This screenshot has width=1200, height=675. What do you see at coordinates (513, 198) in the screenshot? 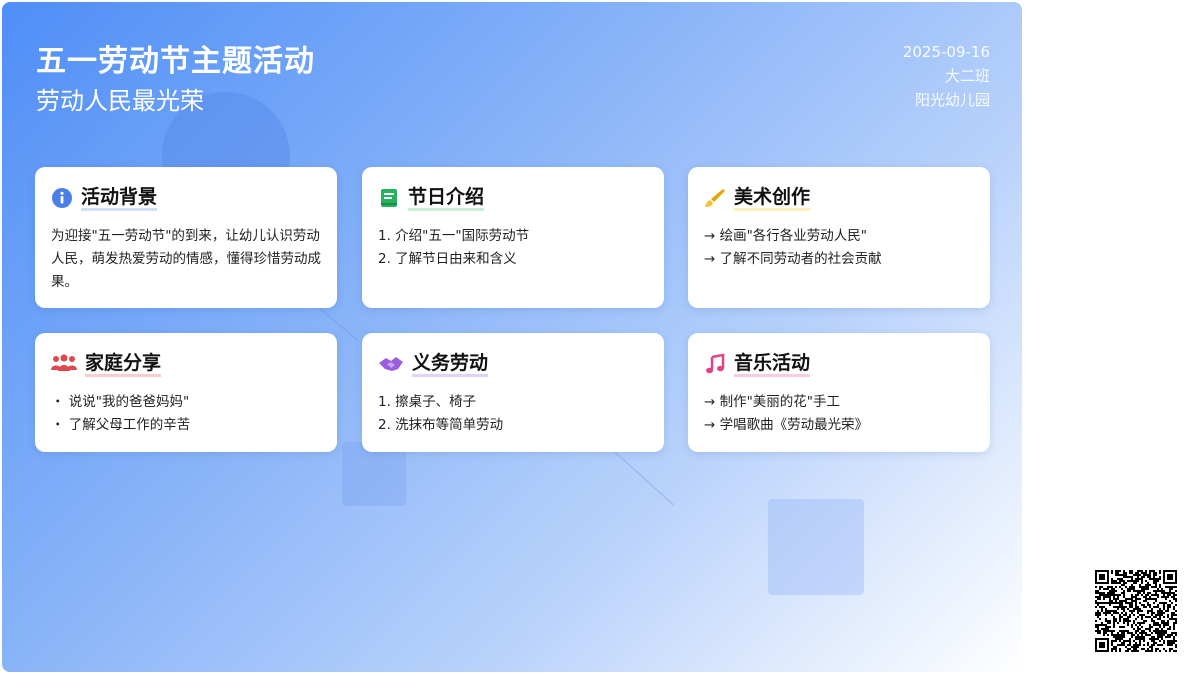
I see `card-header: 节日介绍` at bounding box center [513, 198].